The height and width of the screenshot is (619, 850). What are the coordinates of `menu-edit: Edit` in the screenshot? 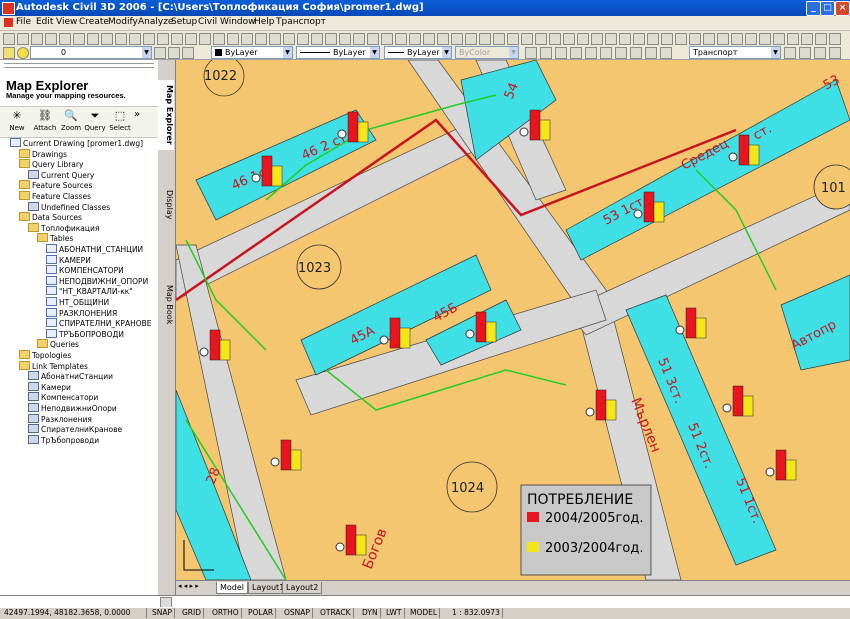 It's located at (44, 22).